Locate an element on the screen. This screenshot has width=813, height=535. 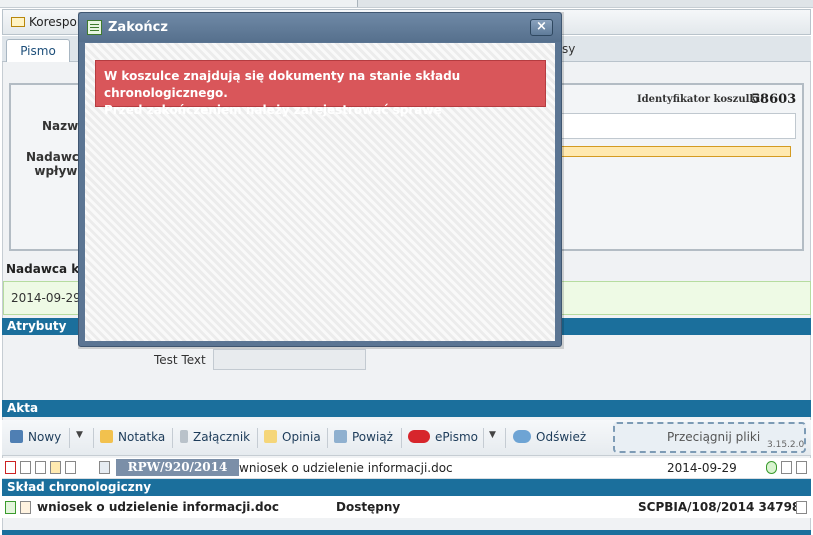
link-button: Powiąż is located at coordinates (363, 437).